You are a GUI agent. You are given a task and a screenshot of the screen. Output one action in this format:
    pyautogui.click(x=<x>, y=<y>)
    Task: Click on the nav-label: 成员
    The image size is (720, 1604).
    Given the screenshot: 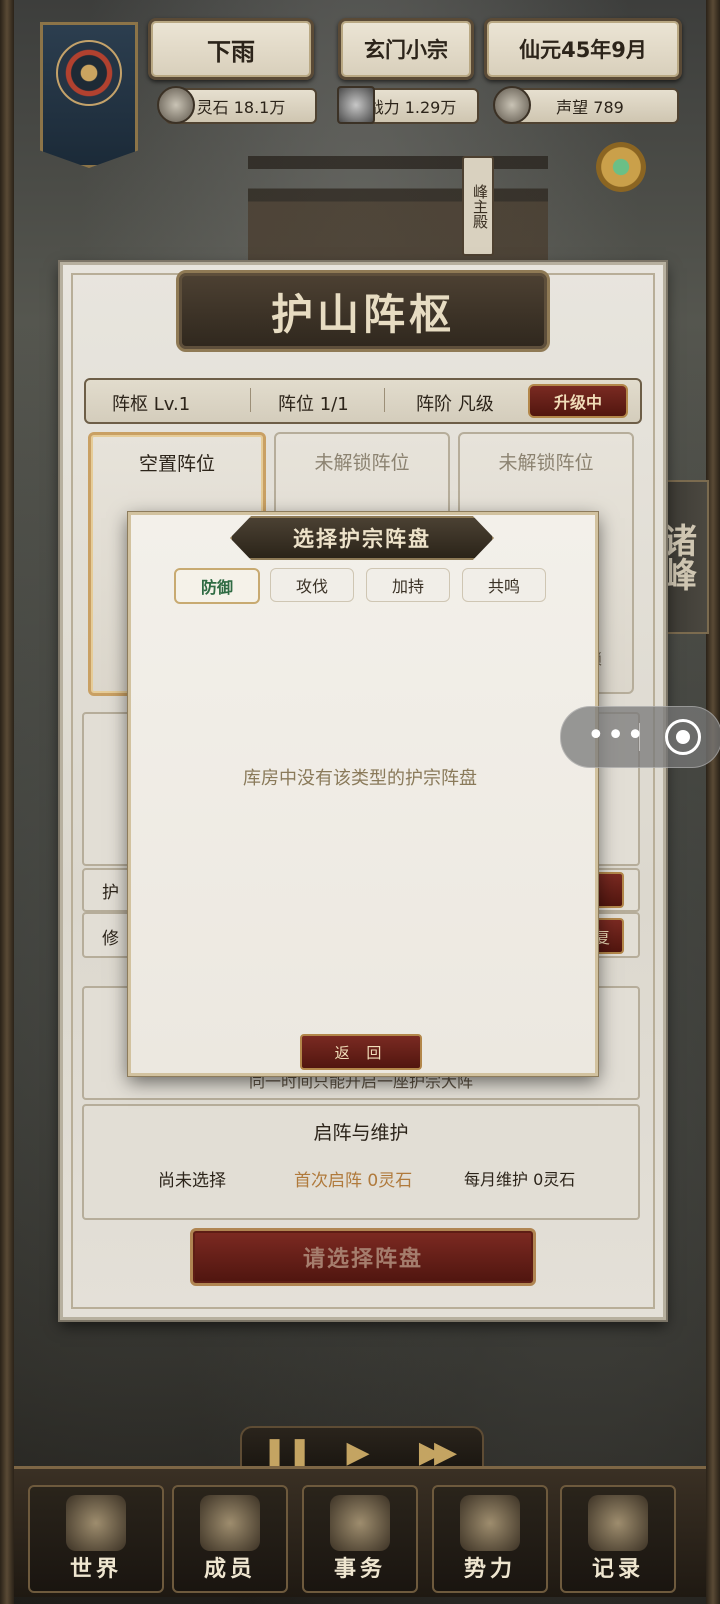 What is the action you would take?
    pyautogui.click(x=229, y=1569)
    